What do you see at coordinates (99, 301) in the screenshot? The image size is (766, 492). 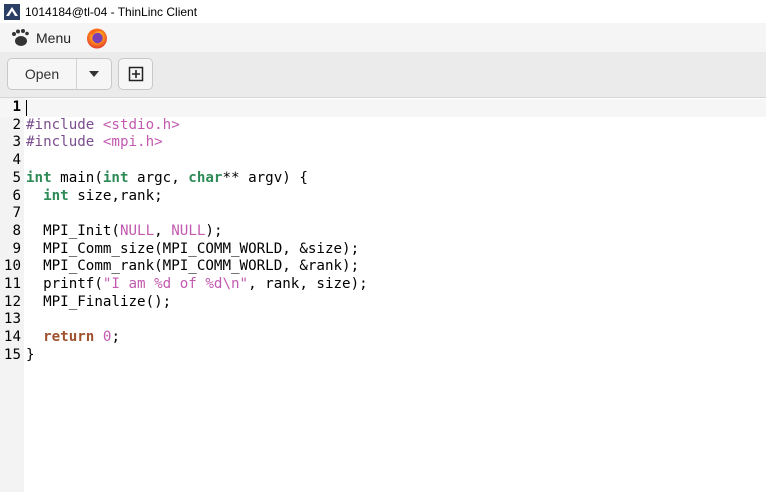 I see `code-text: MPI_Finalize();` at bounding box center [99, 301].